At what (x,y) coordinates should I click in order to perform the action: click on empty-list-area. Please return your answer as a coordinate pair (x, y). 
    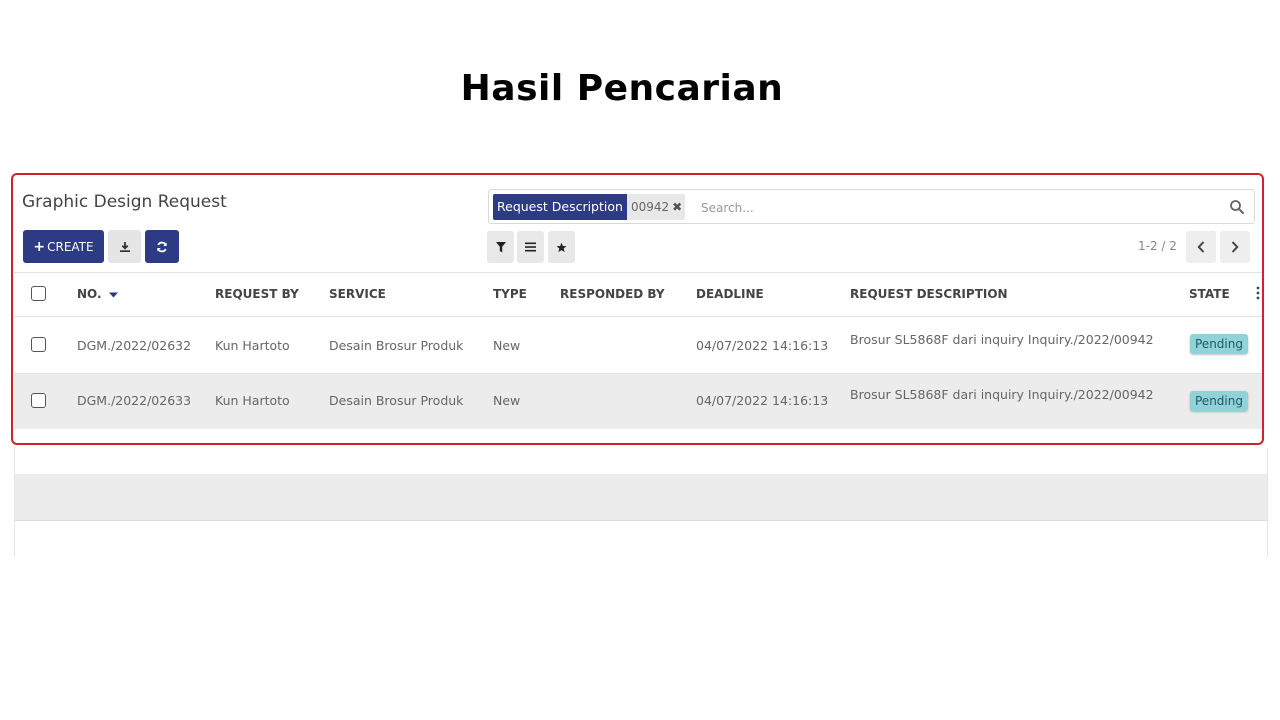
    Looking at the image, I should click on (641, 502).